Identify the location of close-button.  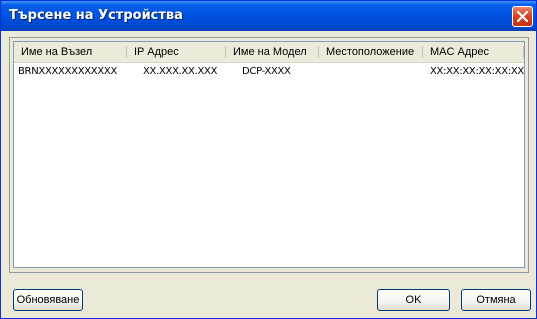
(522, 16).